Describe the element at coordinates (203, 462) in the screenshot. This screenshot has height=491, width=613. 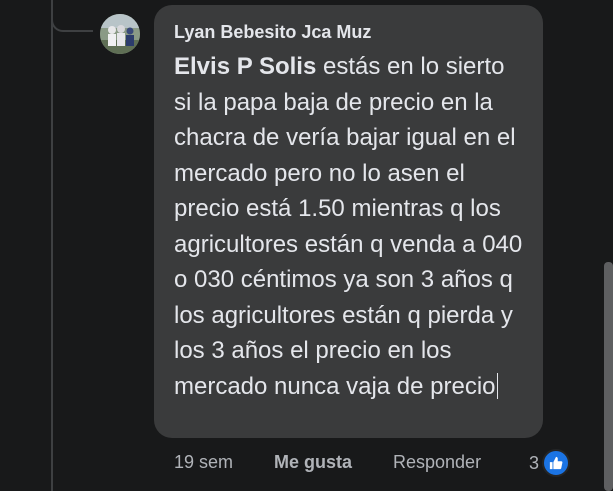
I see `comment-timestamp: 19 sem` at that location.